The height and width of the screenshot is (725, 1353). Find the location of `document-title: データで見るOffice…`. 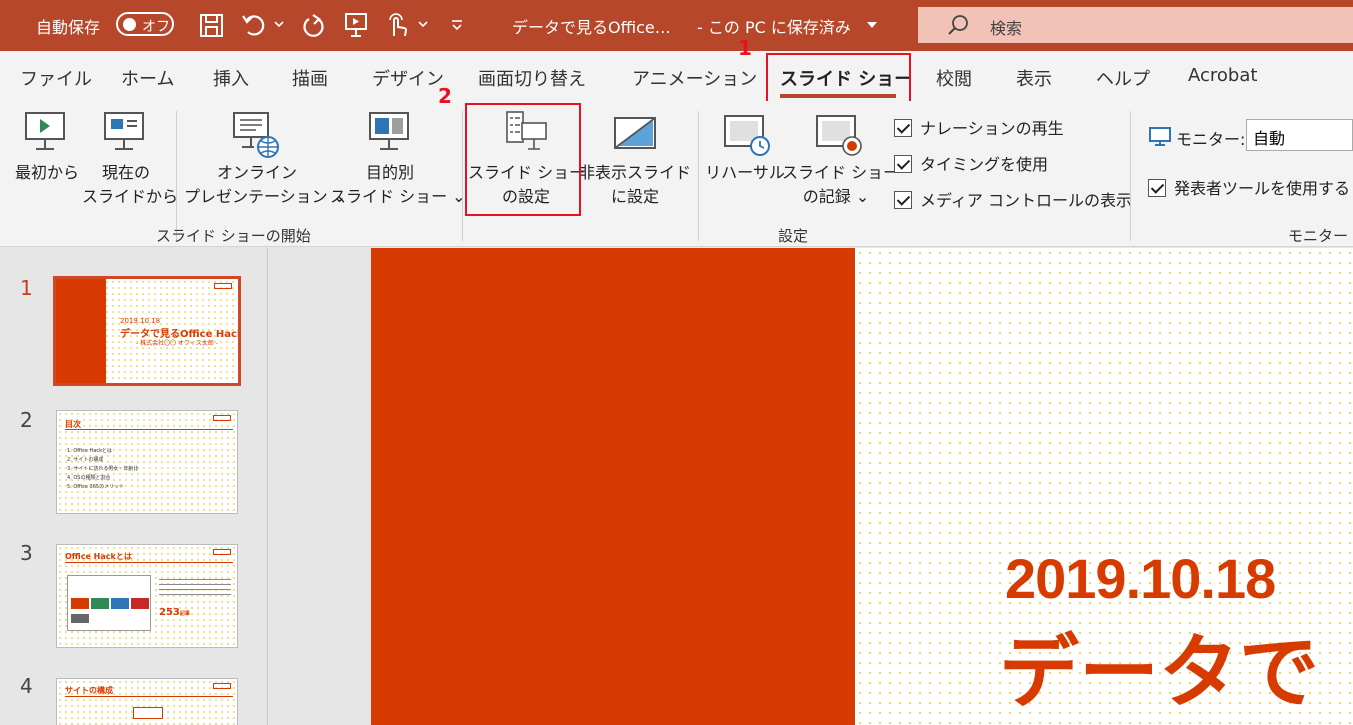

document-title: データで見るOffice… is located at coordinates (591, 27).